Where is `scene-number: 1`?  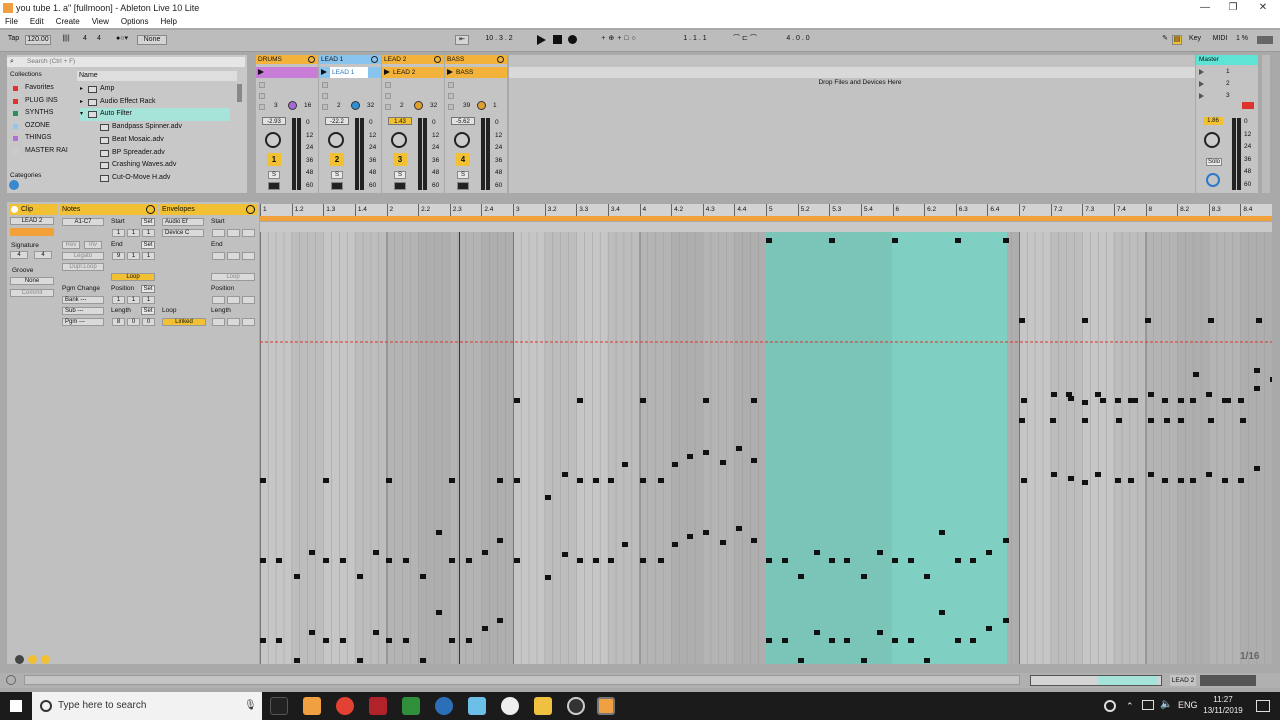
scene-number: 1 is located at coordinates (1228, 71).